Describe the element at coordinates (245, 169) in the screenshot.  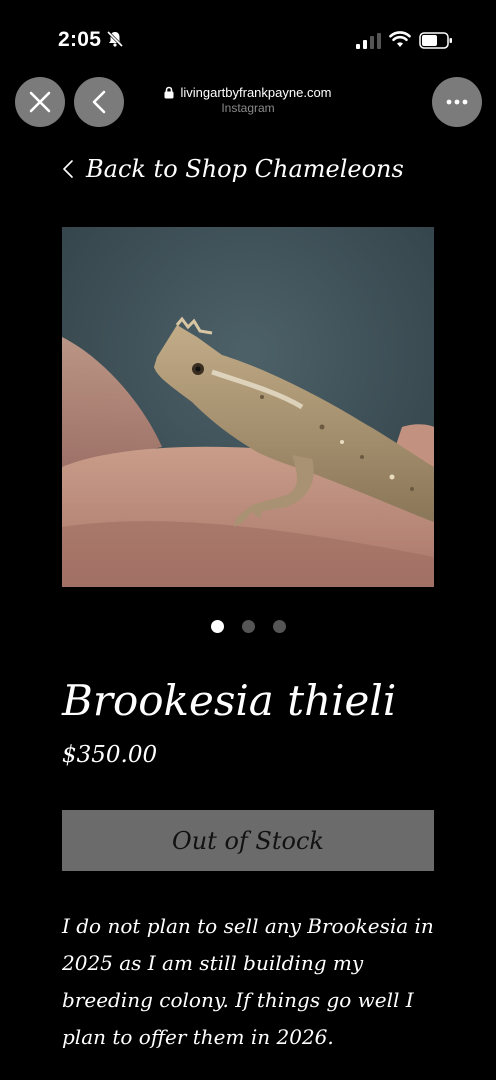
I see `back-link-label: Back to Shop Chameleons` at that location.